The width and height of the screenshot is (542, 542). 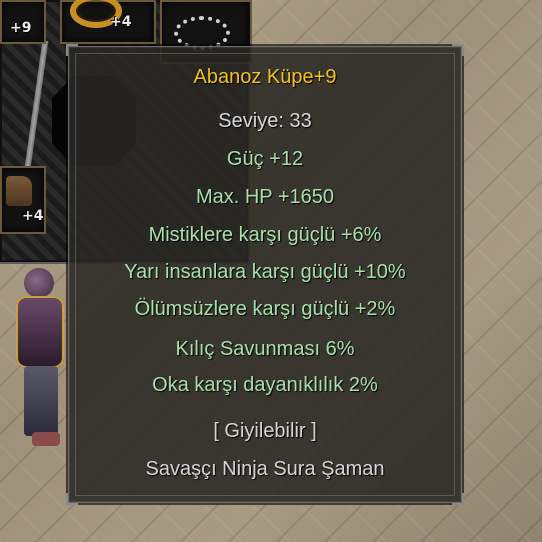 What do you see at coordinates (21, 28) in the screenshot?
I see `slot-plus-label: +9` at bounding box center [21, 28].